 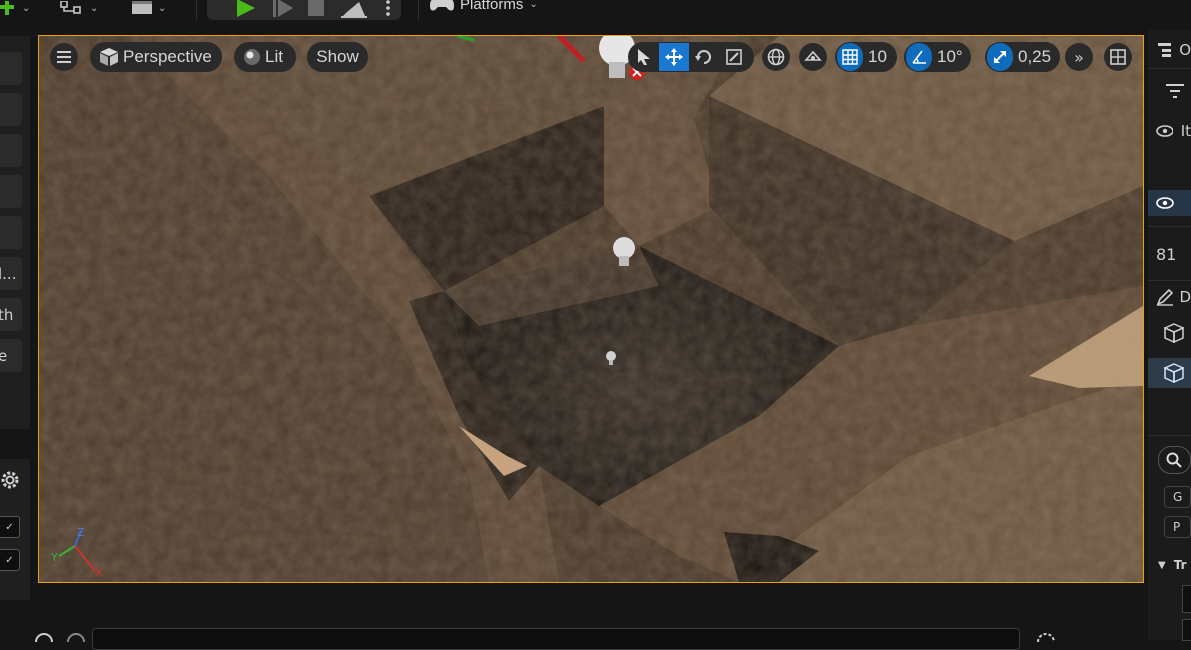 I want to click on play-controls, so click(x=304, y=10).